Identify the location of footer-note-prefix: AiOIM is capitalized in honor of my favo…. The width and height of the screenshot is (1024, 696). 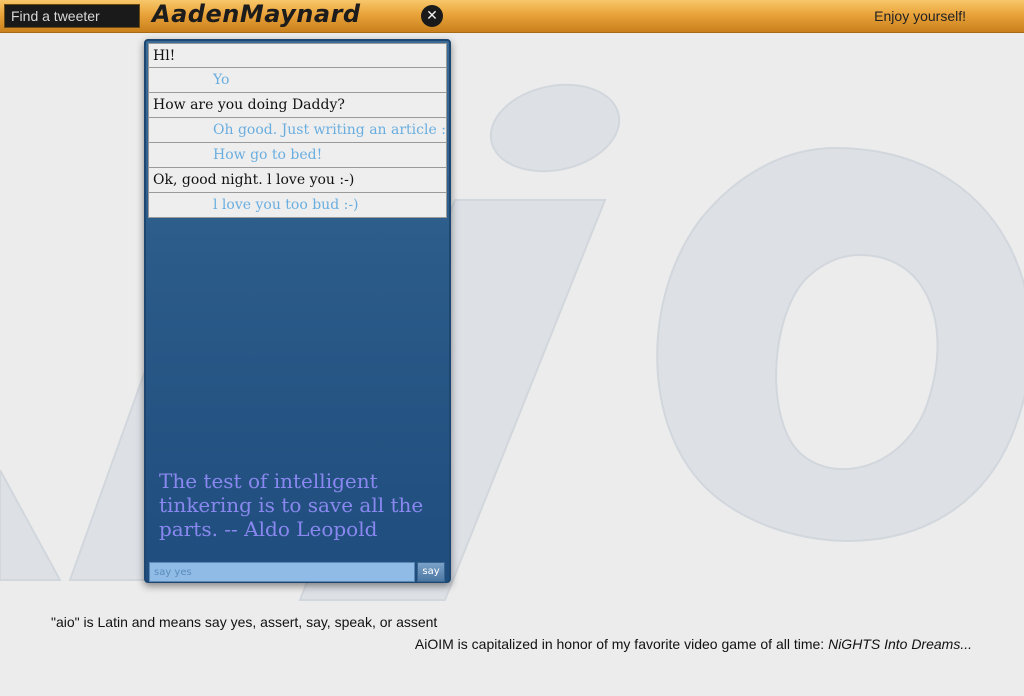
(621, 644).